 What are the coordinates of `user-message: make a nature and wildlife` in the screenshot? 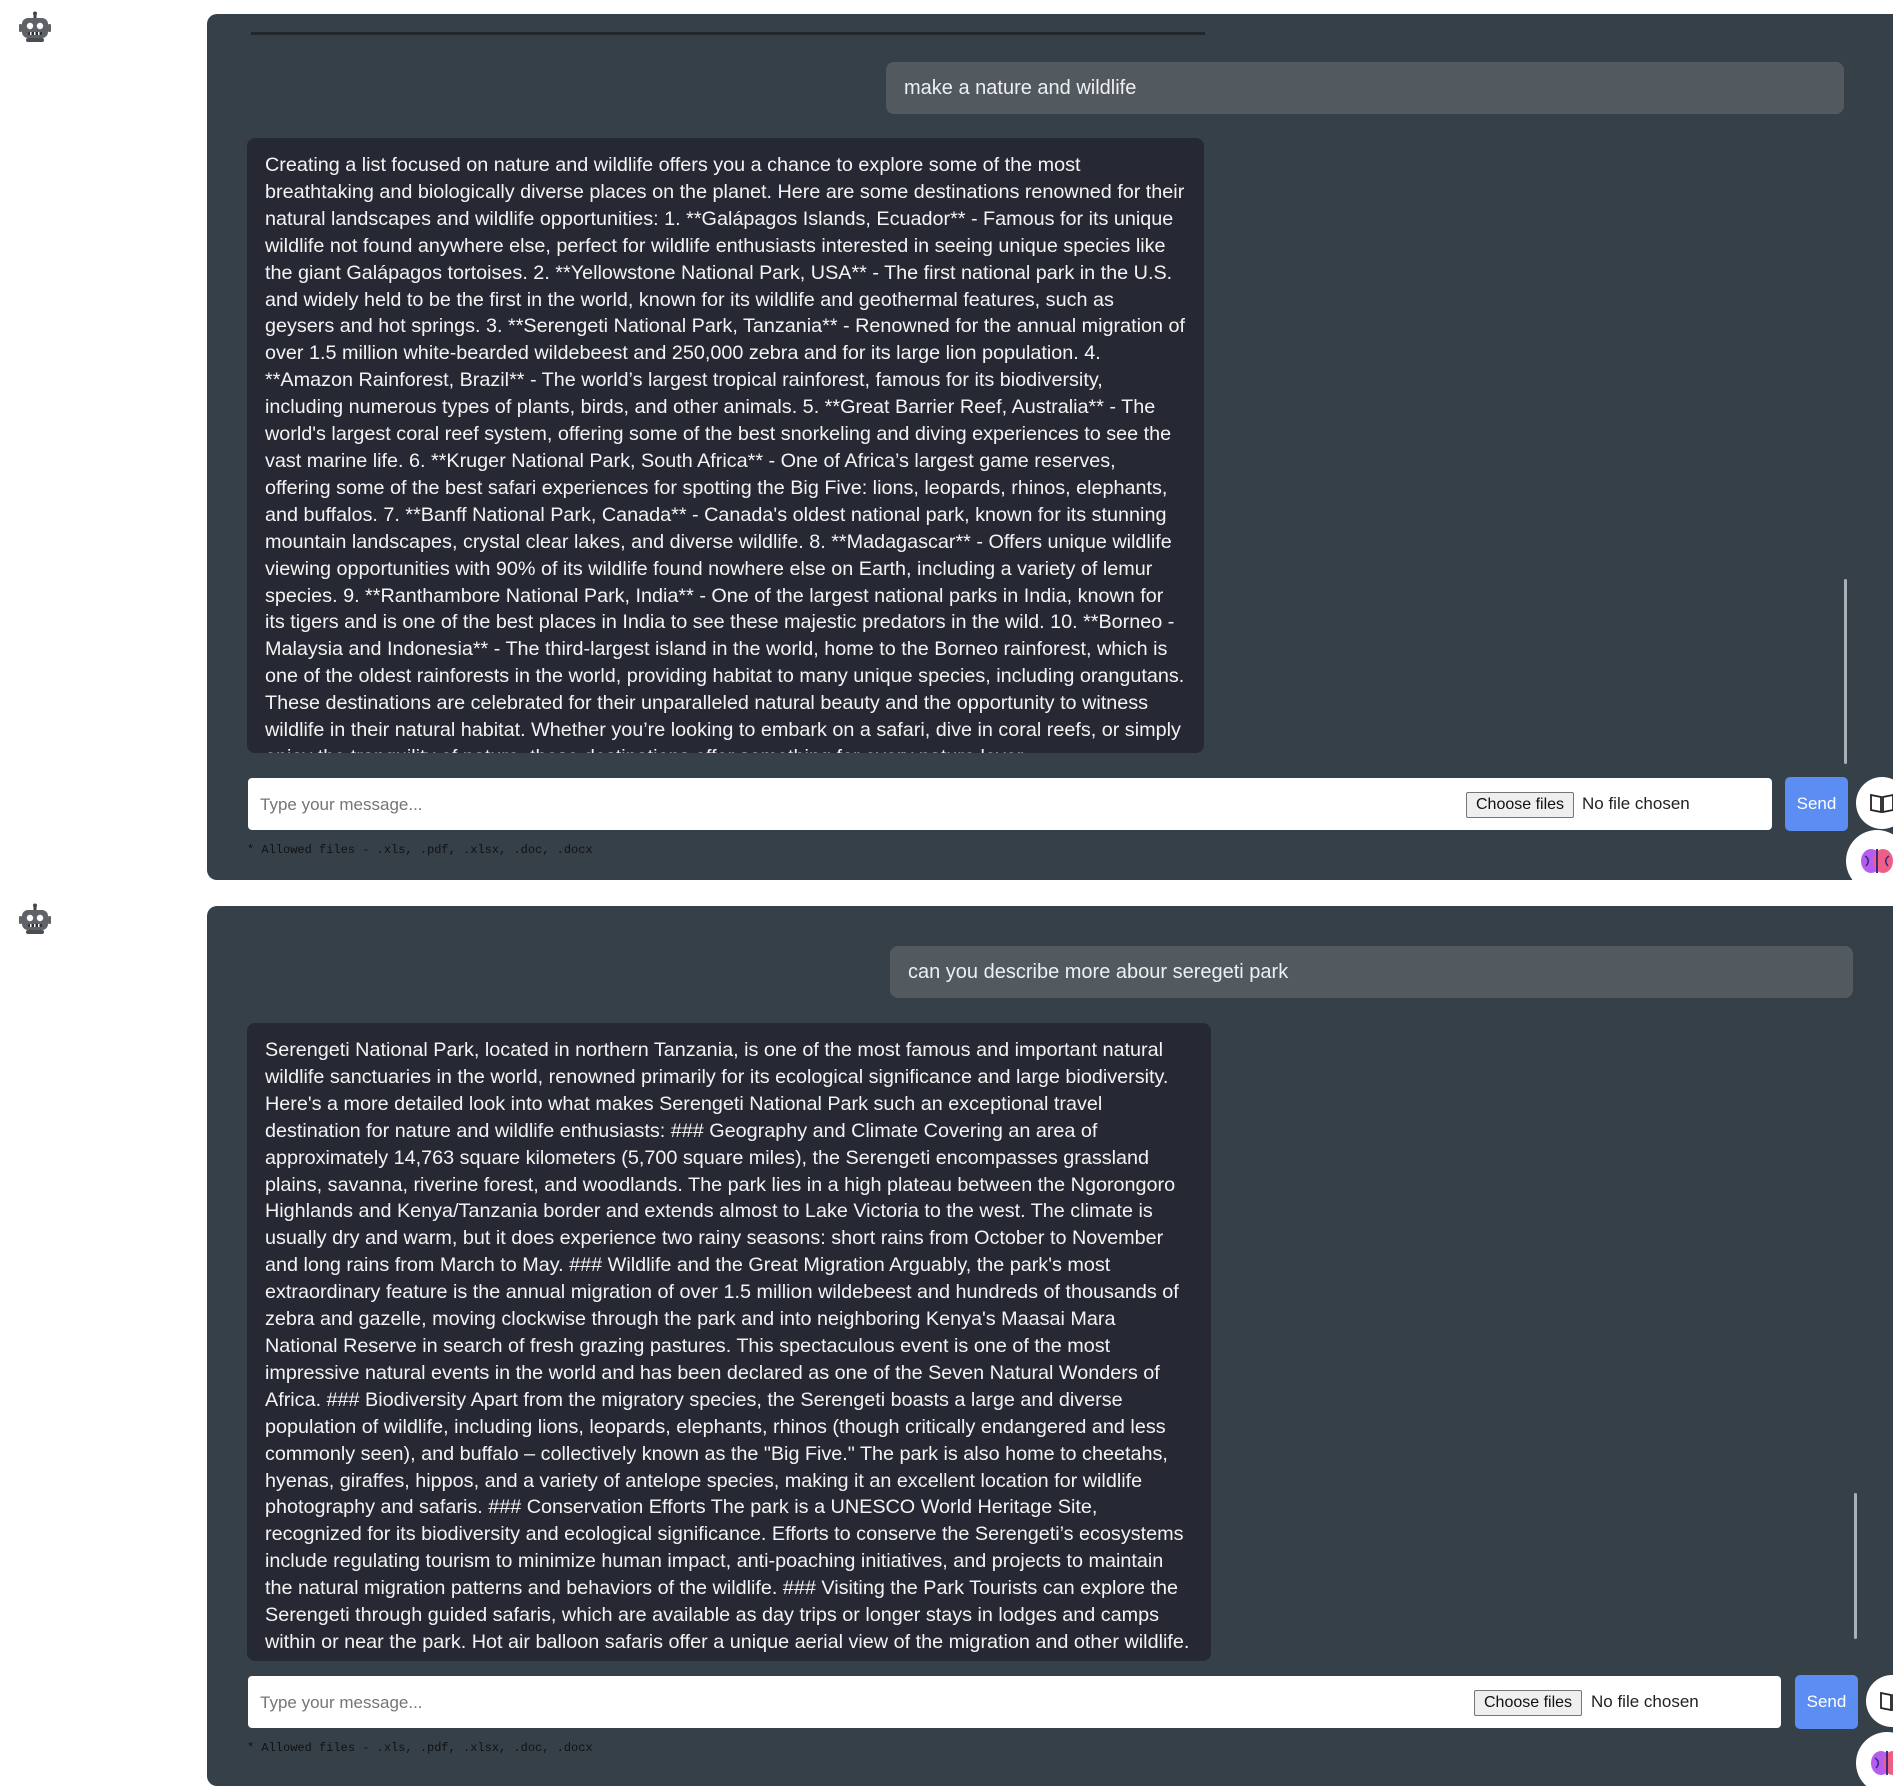 It's located at (1365, 88).